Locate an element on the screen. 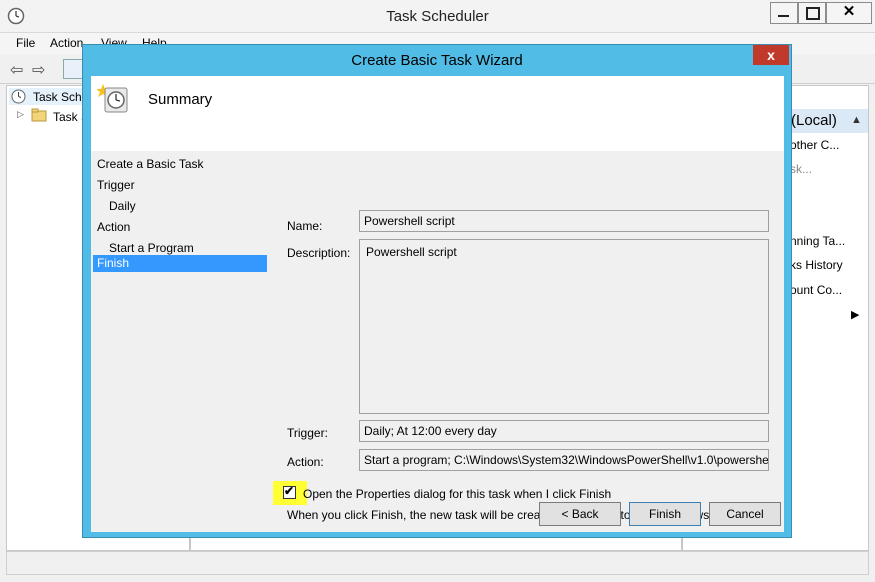 The height and width of the screenshot is (582, 875). clock-icon is located at coordinates (18, 98).